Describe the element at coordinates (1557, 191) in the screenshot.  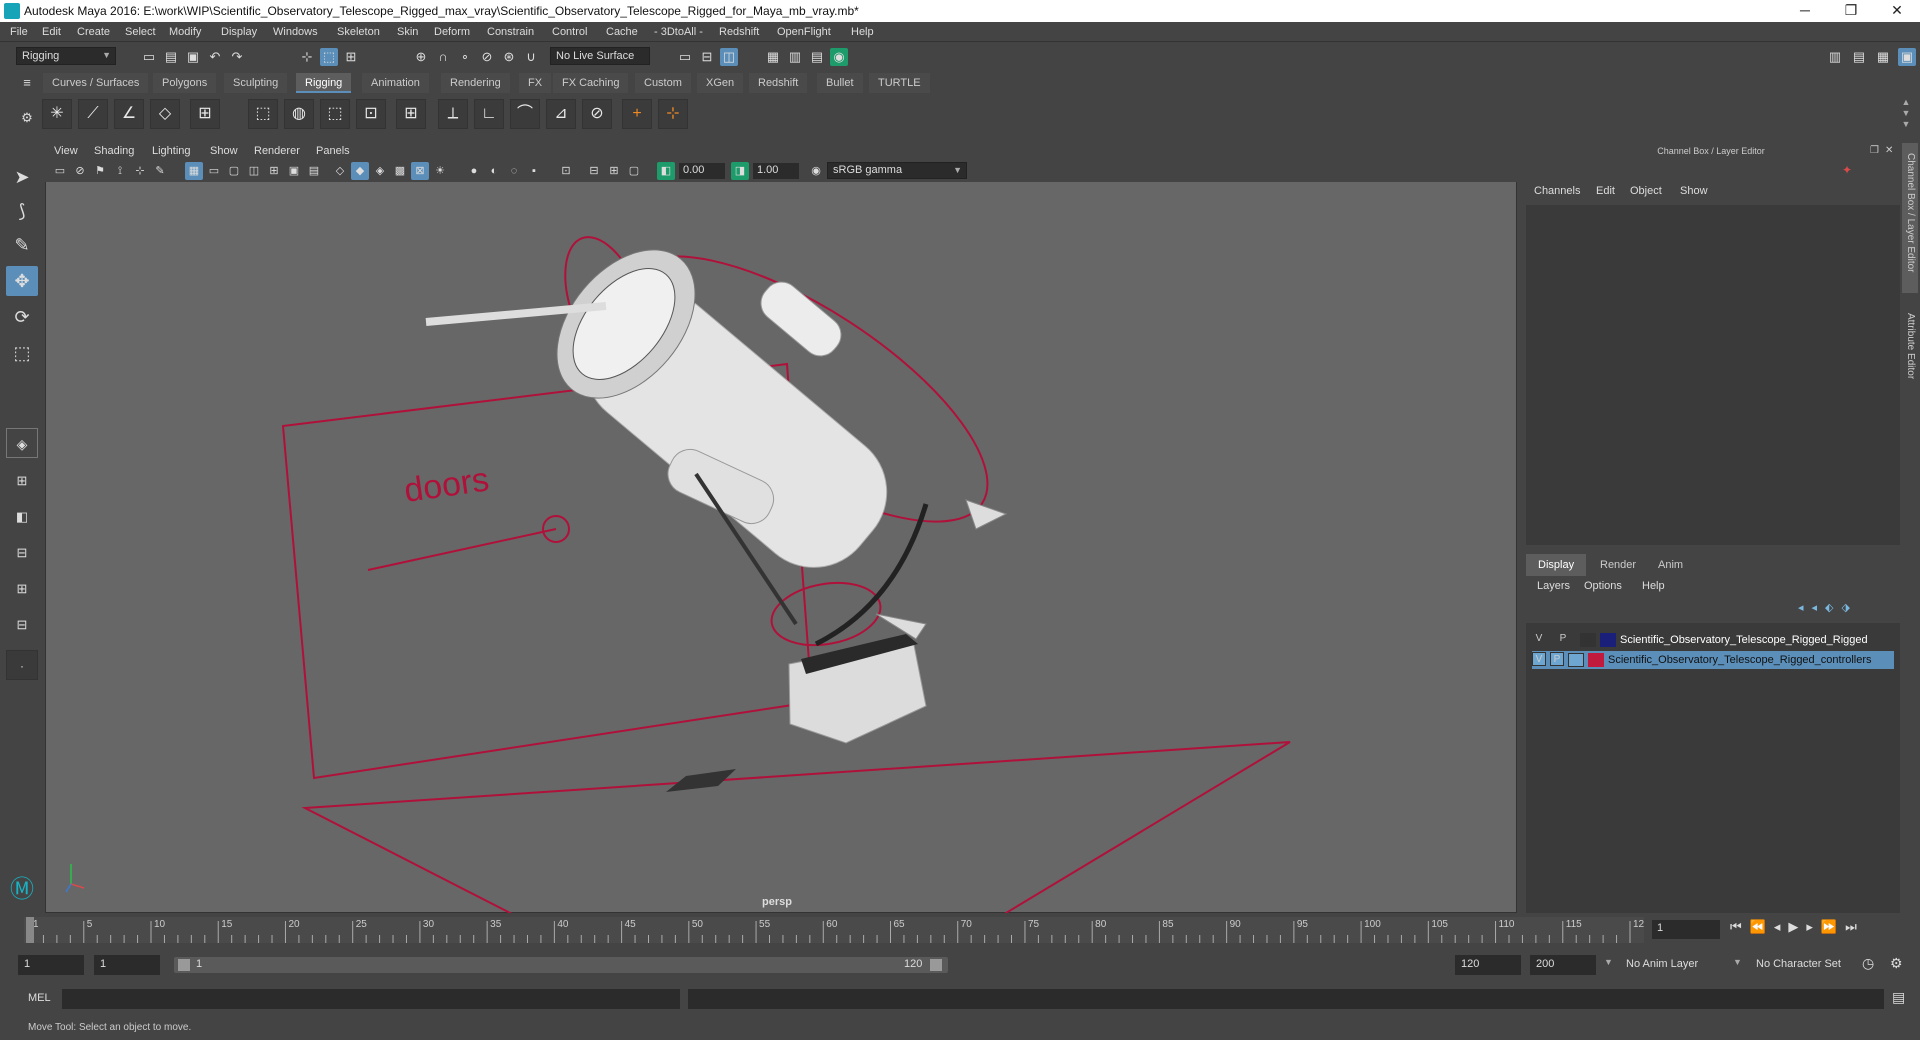
I see `channels-menu: Channels` at that location.